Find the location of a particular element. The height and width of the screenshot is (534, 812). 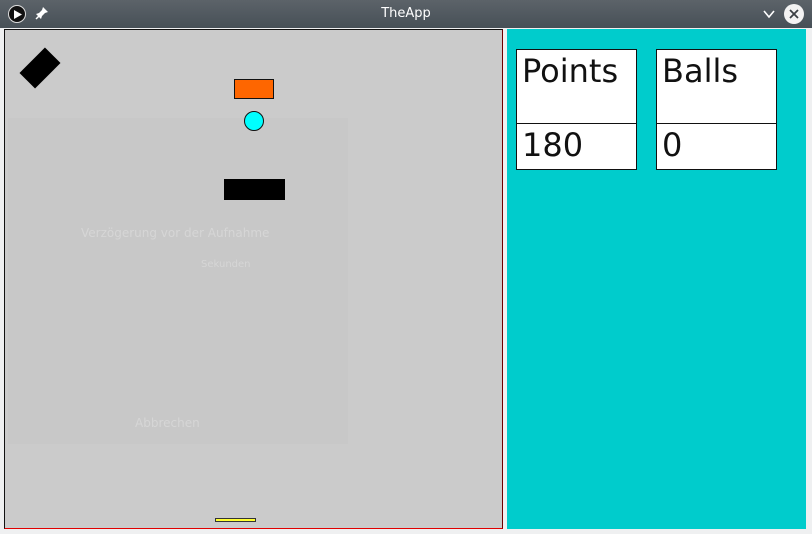

ghost-text-seconds: Sekunden is located at coordinates (226, 264).